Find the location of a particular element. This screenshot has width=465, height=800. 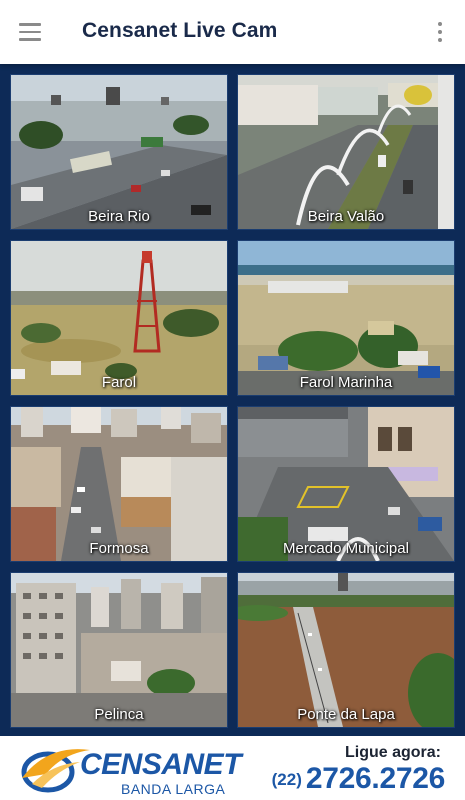

camera-label: Pelinca is located at coordinates (119, 714).